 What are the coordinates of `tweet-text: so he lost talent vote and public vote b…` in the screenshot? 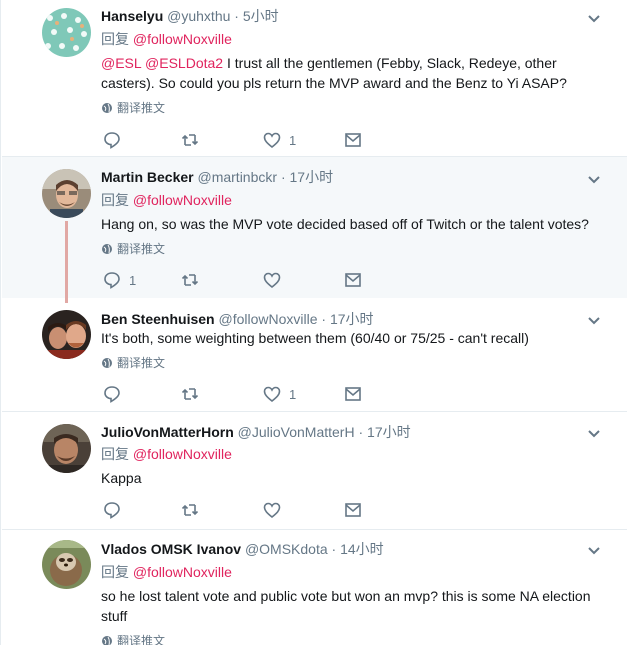 It's located at (346, 606).